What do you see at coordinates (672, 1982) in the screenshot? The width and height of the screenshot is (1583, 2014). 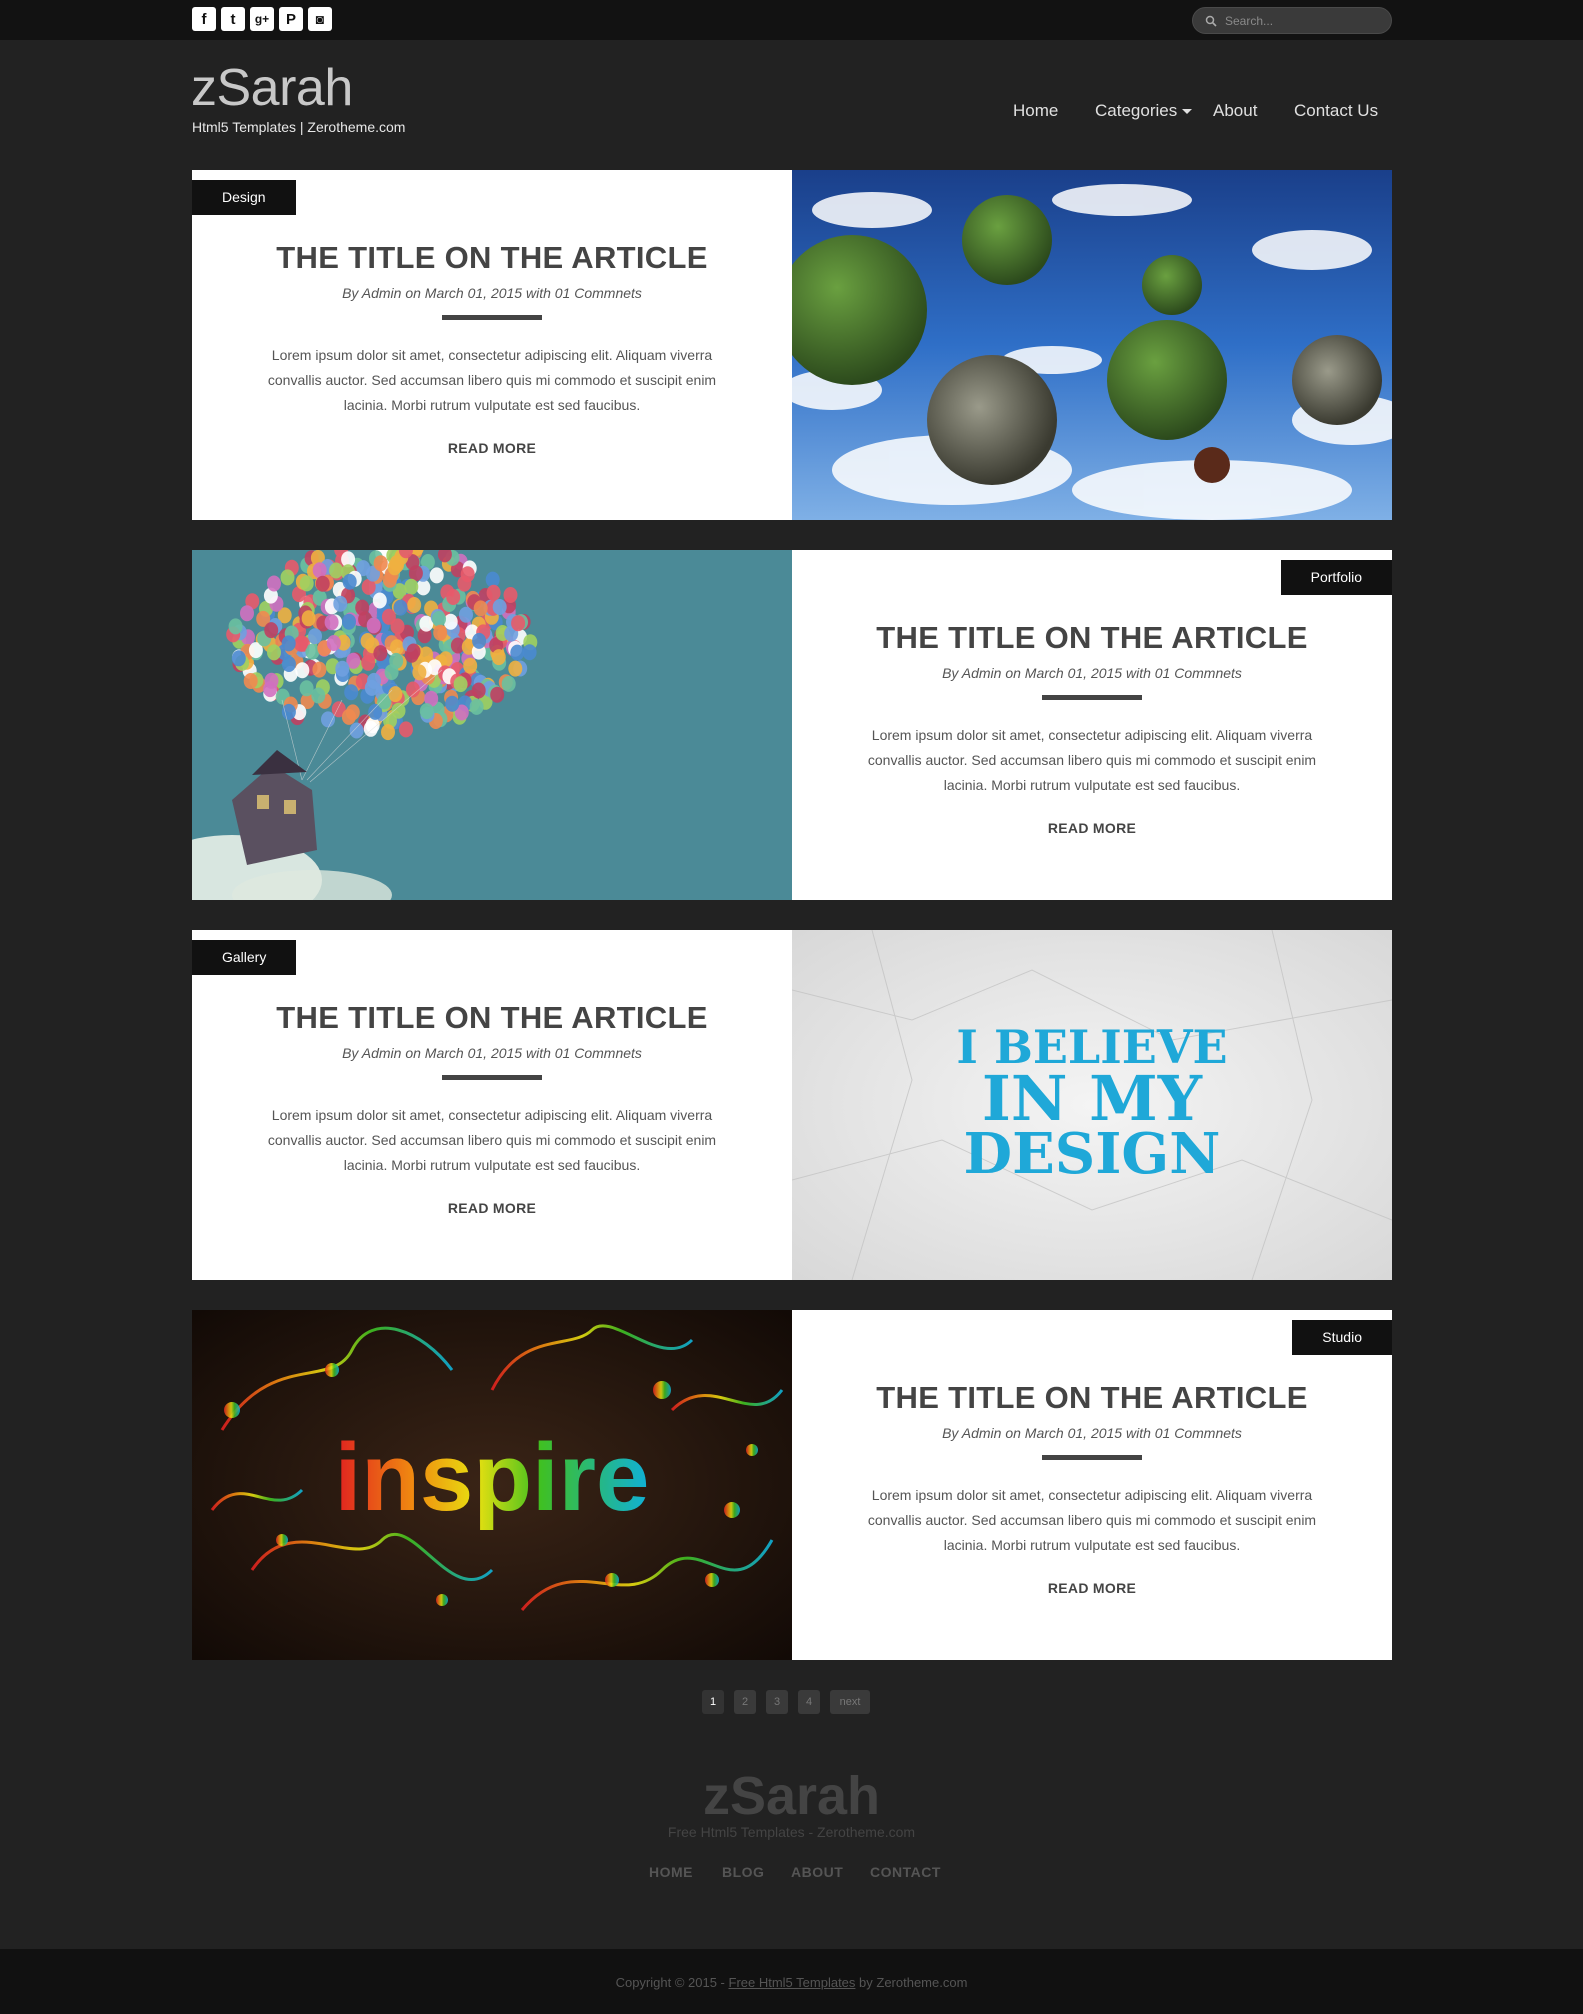 I see `copyright-prefix: Copyright © 2015 -` at bounding box center [672, 1982].